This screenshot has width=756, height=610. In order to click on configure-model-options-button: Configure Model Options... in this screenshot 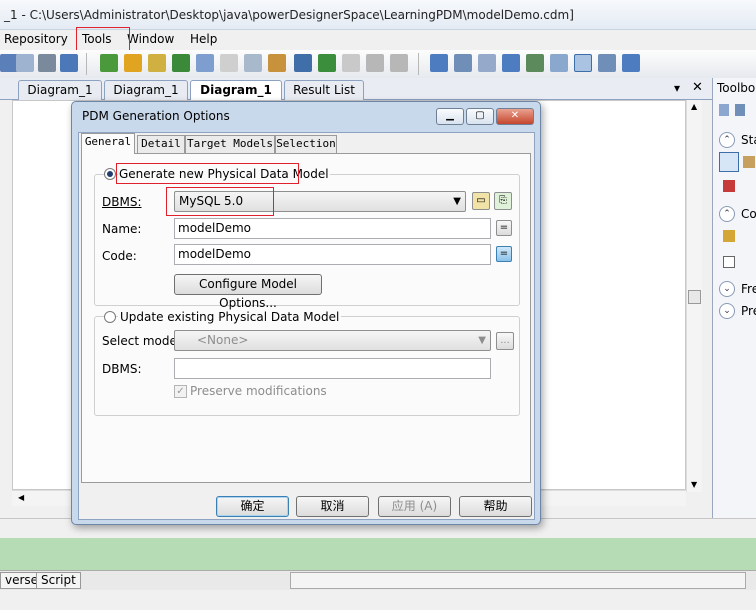, I will do `click(248, 292)`.